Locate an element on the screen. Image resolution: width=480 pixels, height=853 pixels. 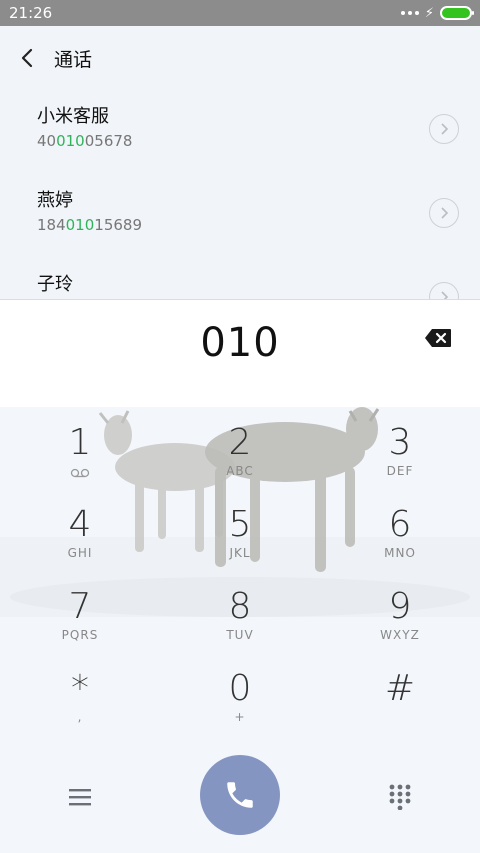
contact-name: 燕婷 is located at coordinates (55, 200).